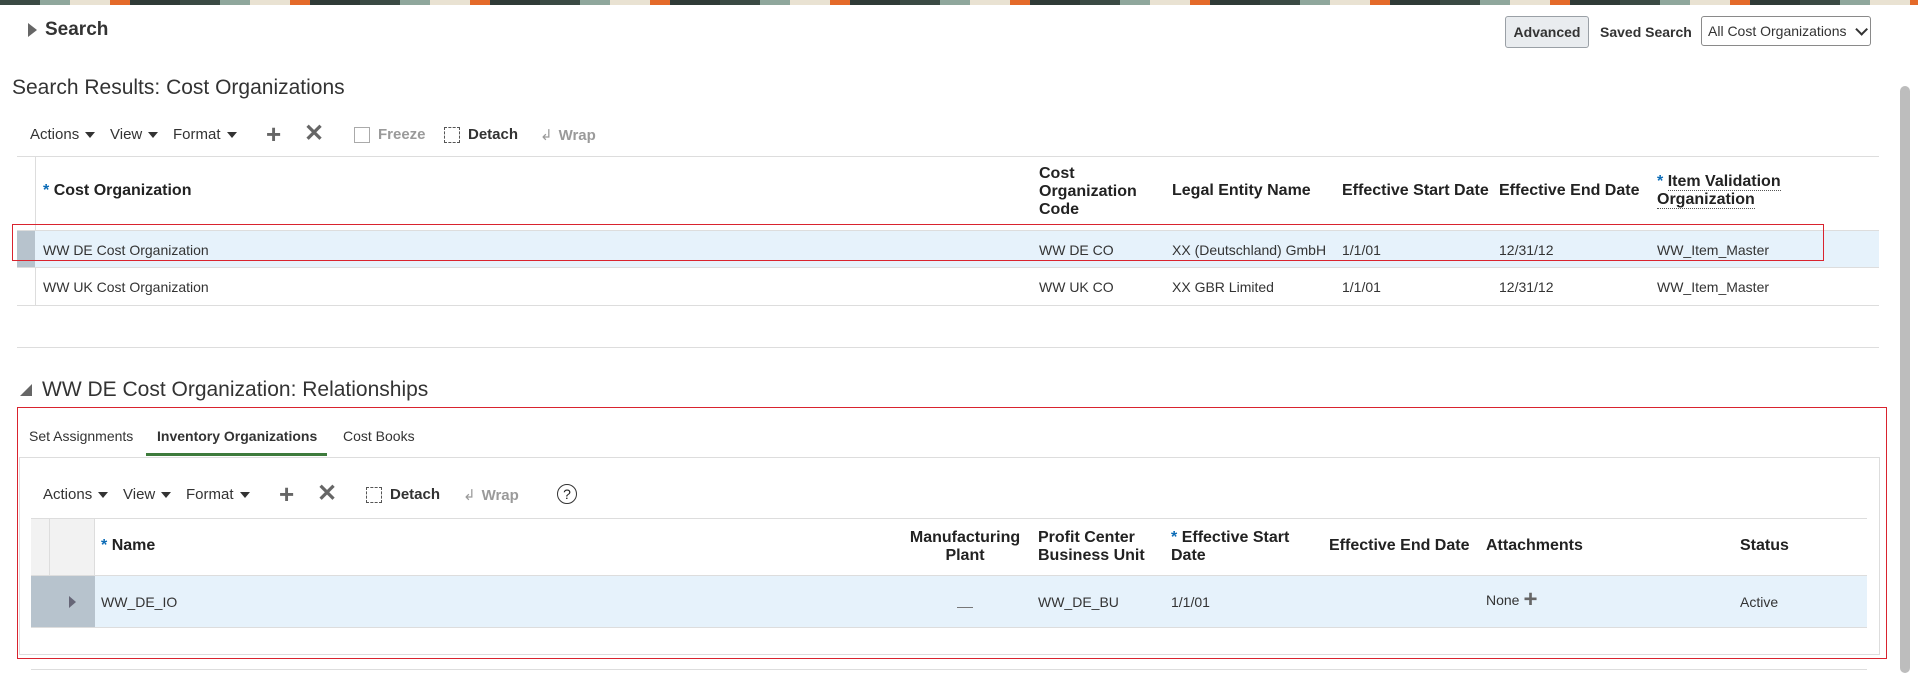  What do you see at coordinates (133, 545) in the screenshot?
I see `col-label: Name` at bounding box center [133, 545].